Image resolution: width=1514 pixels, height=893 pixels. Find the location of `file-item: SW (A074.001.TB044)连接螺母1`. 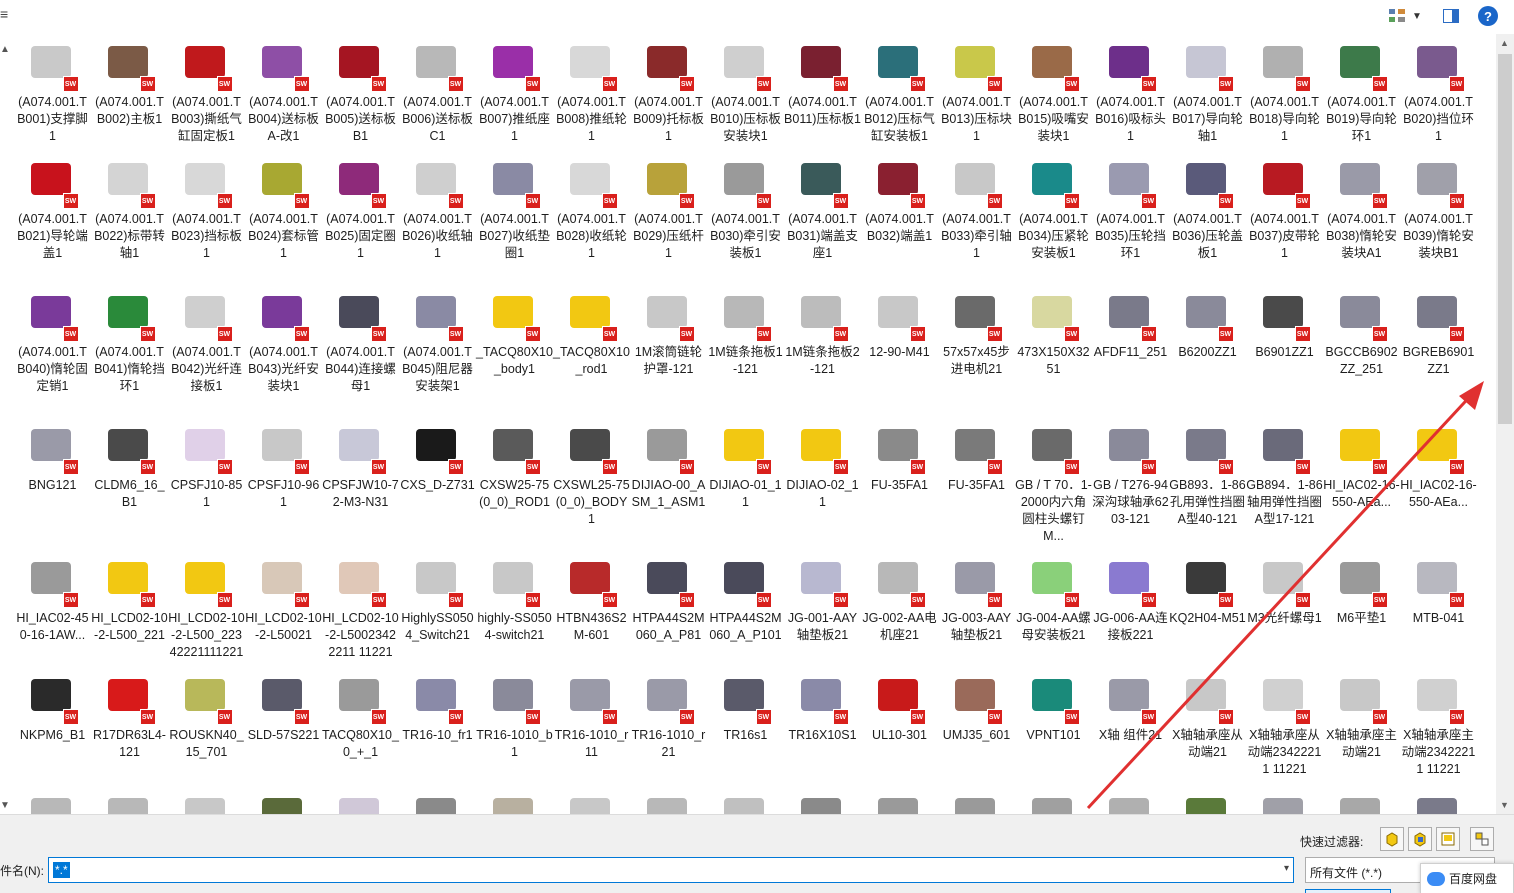

file-item: SW (A074.001.TB044)连接螺母1 is located at coordinates (360, 349).